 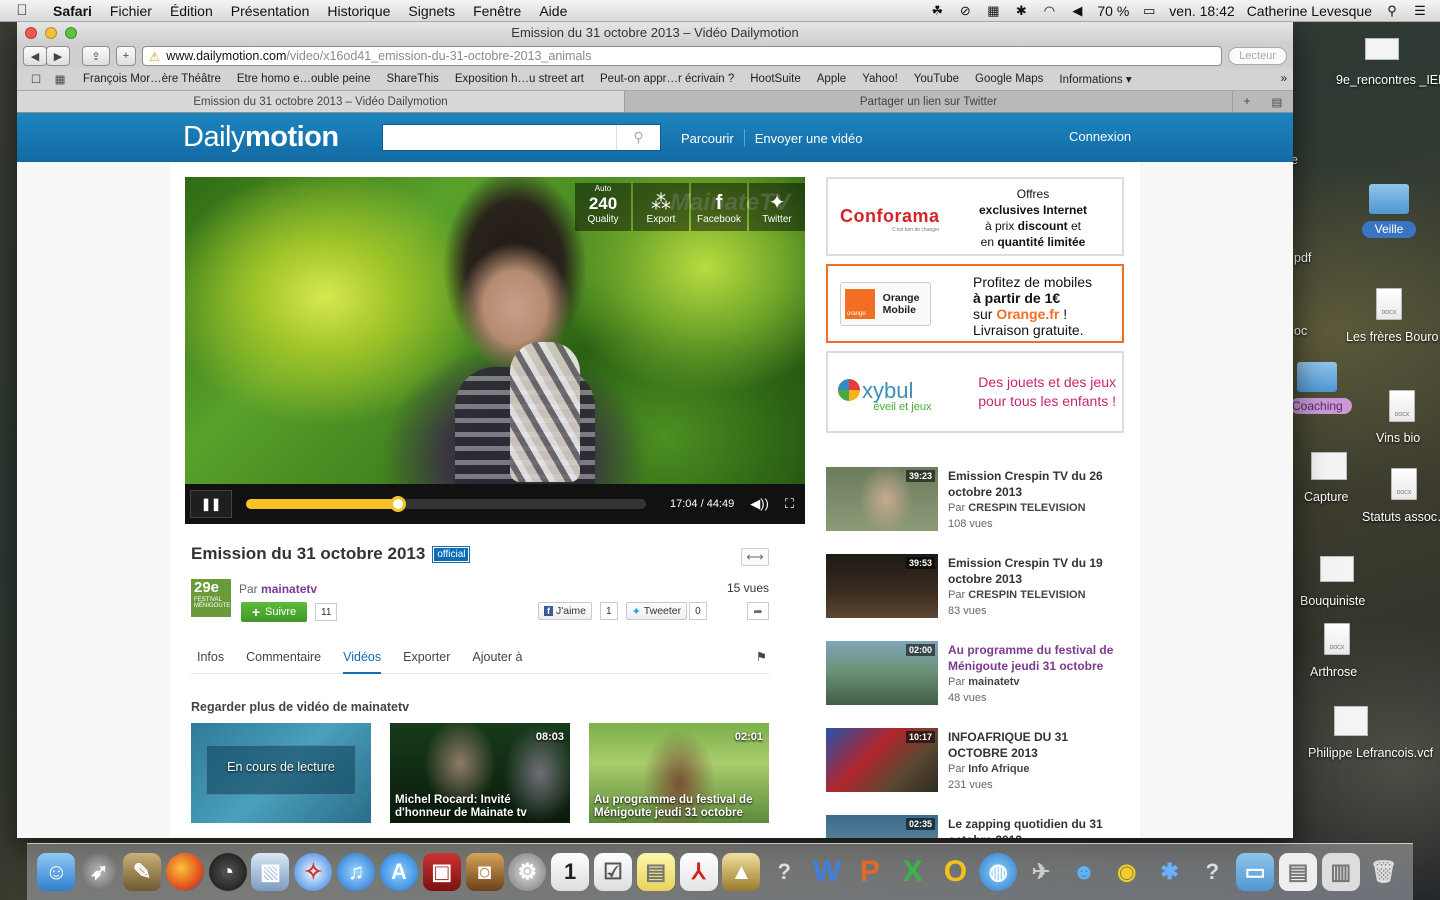 What do you see at coordinates (913, 872) in the screenshot?
I see `excel-icon: X` at bounding box center [913, 872].